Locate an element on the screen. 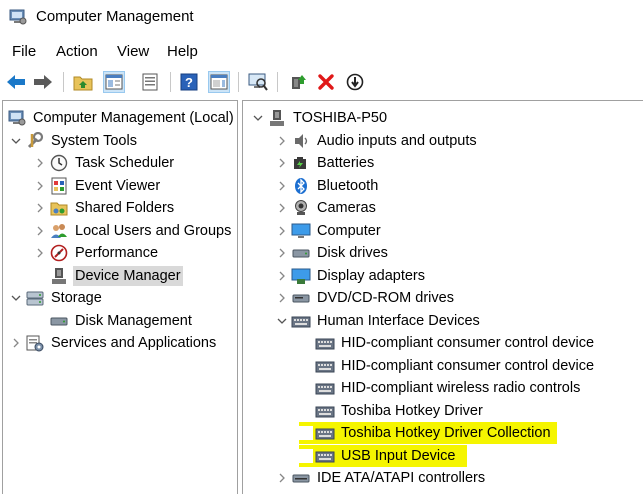 This screenshot has height=494, width=643. category-bluetooth: Bluetooth is located at coordinates (327, 186).